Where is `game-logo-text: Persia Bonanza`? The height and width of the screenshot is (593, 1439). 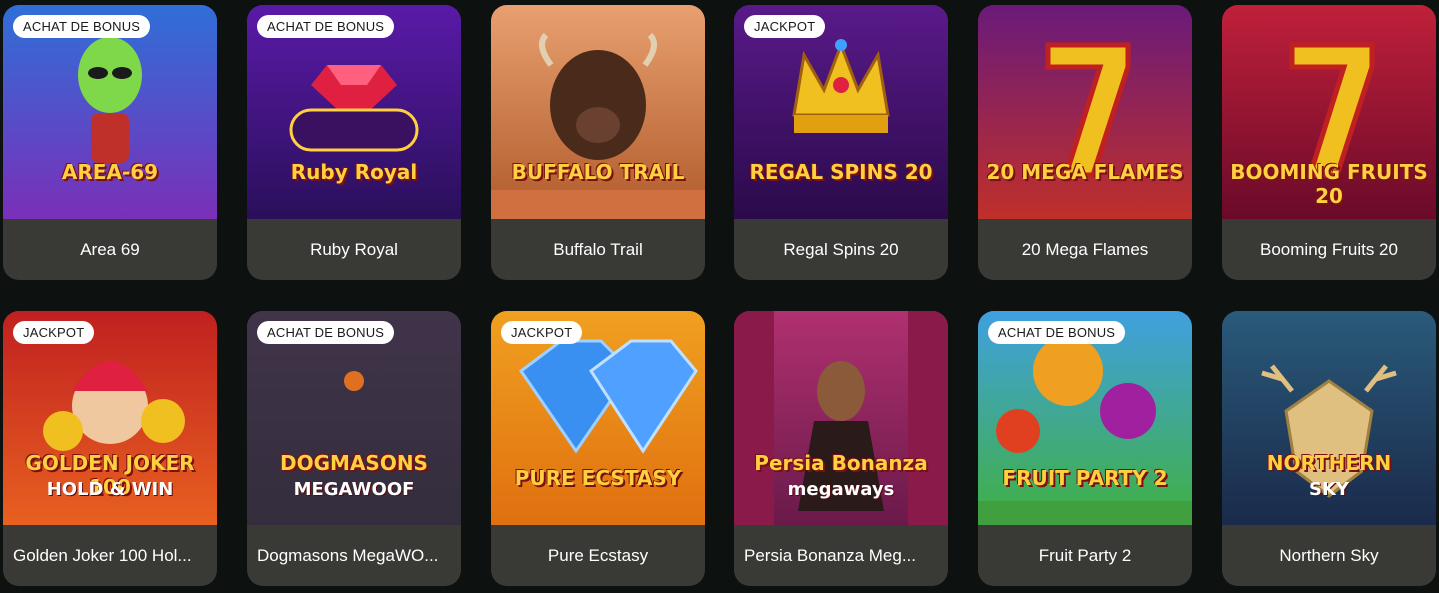 game-logo-text: Persia Bonanza is located at coordinates (841, 463).